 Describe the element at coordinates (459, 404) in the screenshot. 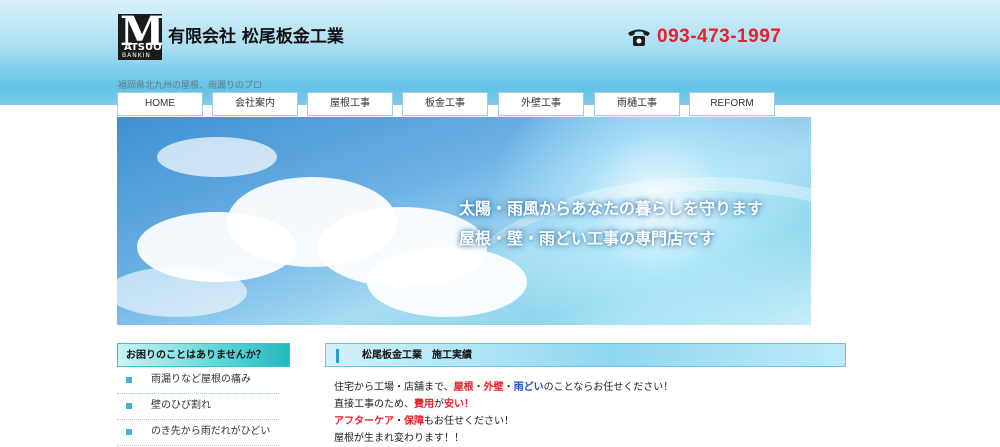

I see `highlight-cheap: 安い！` at that location.